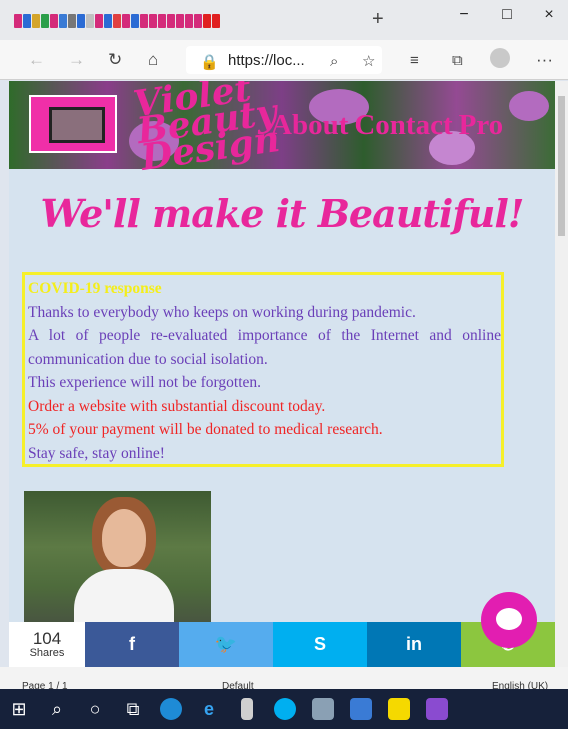 The width and height of the screenshot is (568, 729). What do you see at coordinates (378, 19) in the screenshot?
I see `new-tab-button: +` at bounding box center [378, 19].